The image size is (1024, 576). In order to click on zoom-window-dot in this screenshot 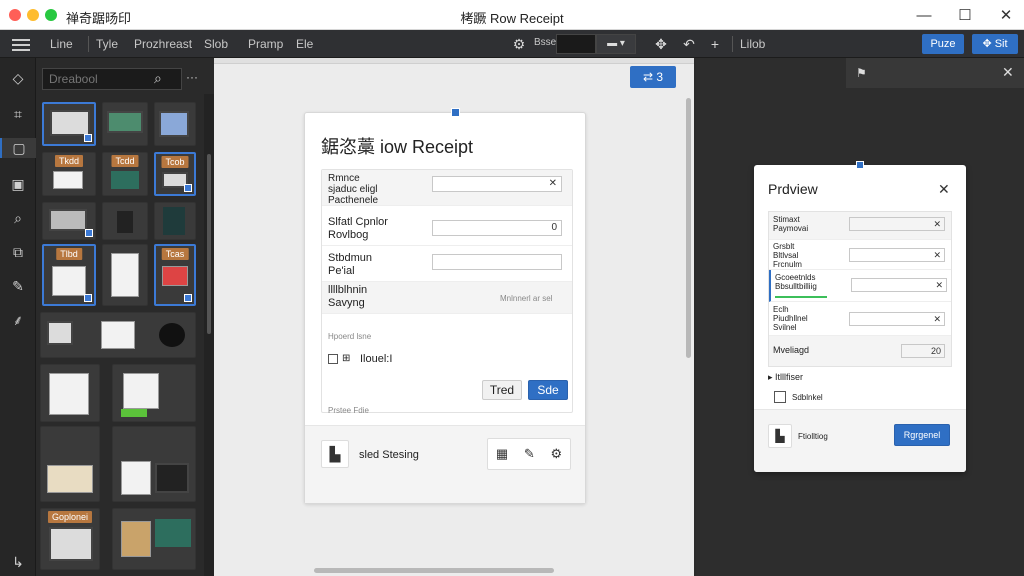, I will do `click(51, 15)`.